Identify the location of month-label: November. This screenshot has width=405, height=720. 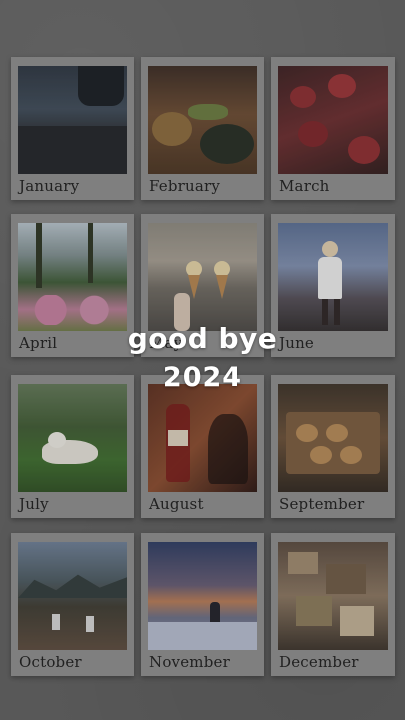
(189, 662).